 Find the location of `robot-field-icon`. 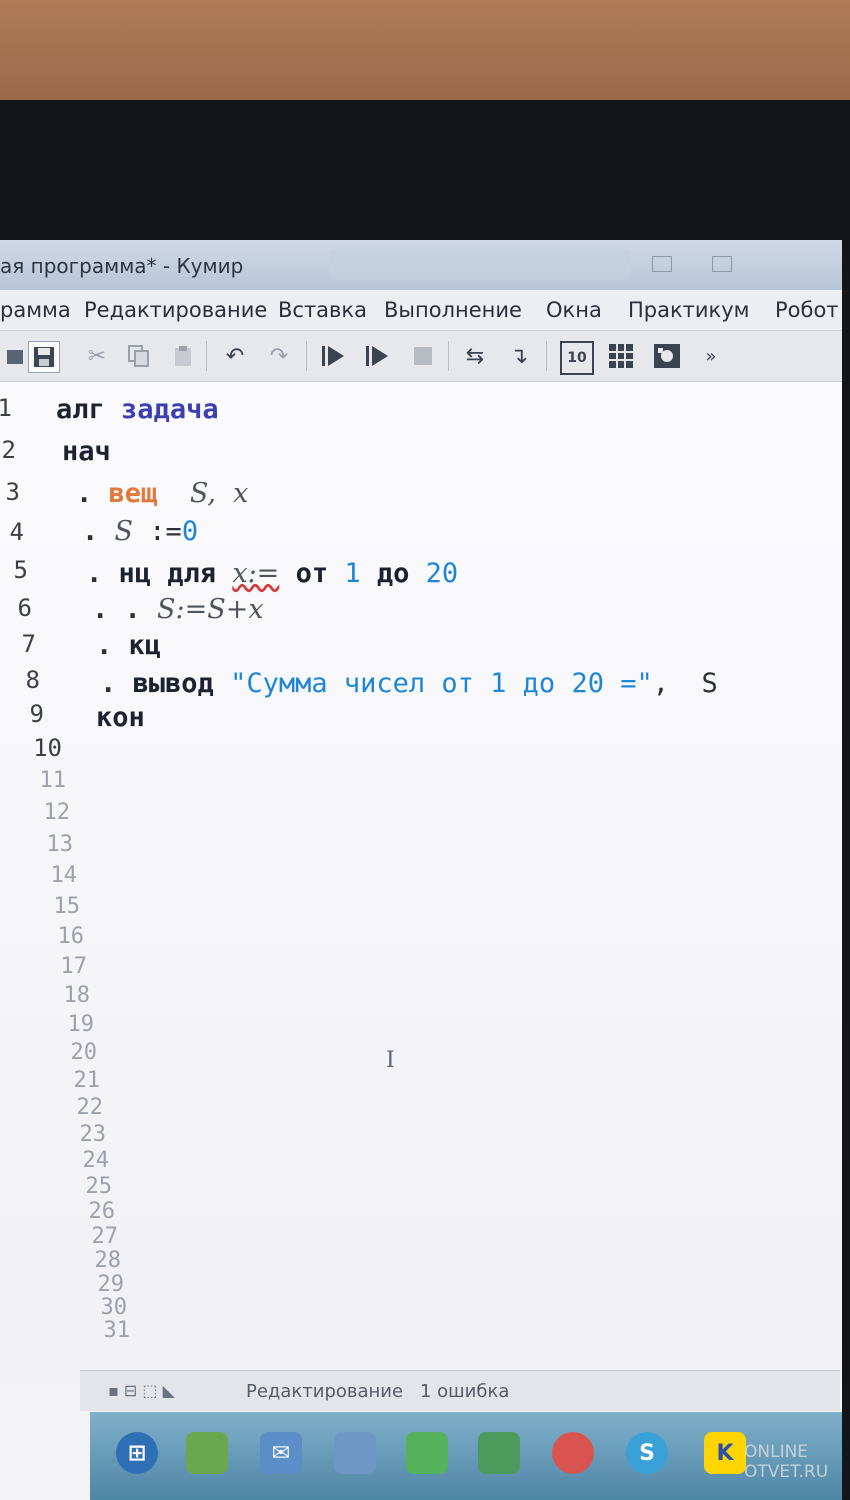

robot-field-icon is located at coordinates (667, 356).